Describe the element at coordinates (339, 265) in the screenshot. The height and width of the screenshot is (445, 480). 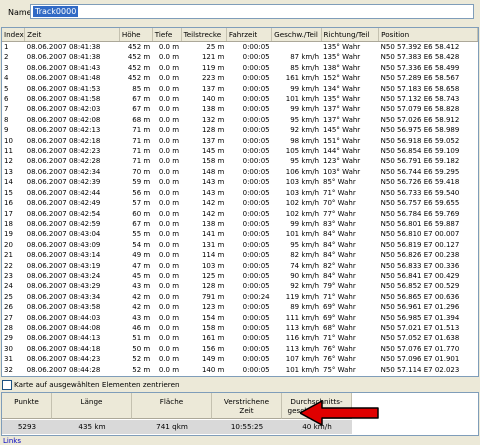
I see `cell-richtung: 82° Wahr` at that location.